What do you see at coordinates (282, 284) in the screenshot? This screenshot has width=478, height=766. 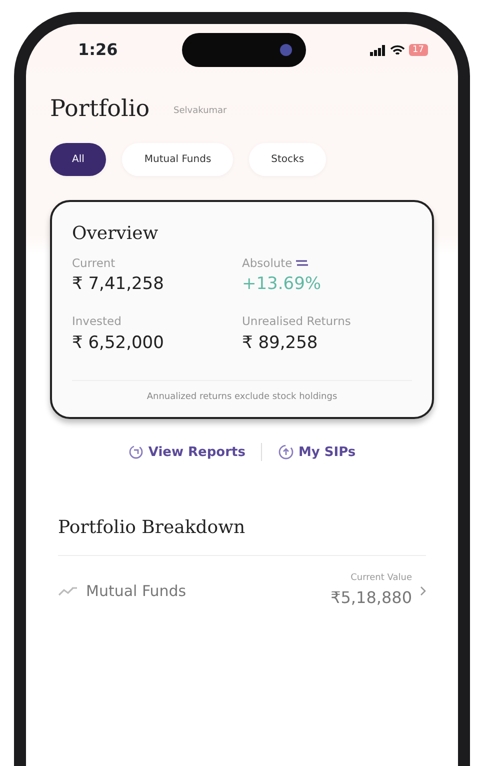 I see `metric-value: +13.69%` at bounding box center [282, 284].